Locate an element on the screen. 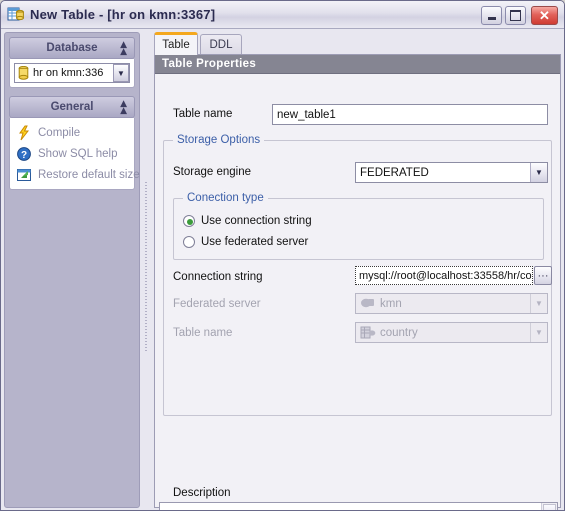 This screenshot has height=511, width=565. sidebar-panel-database-body: hr on kmn:336 ▼ is located at coordinates (72, 73).